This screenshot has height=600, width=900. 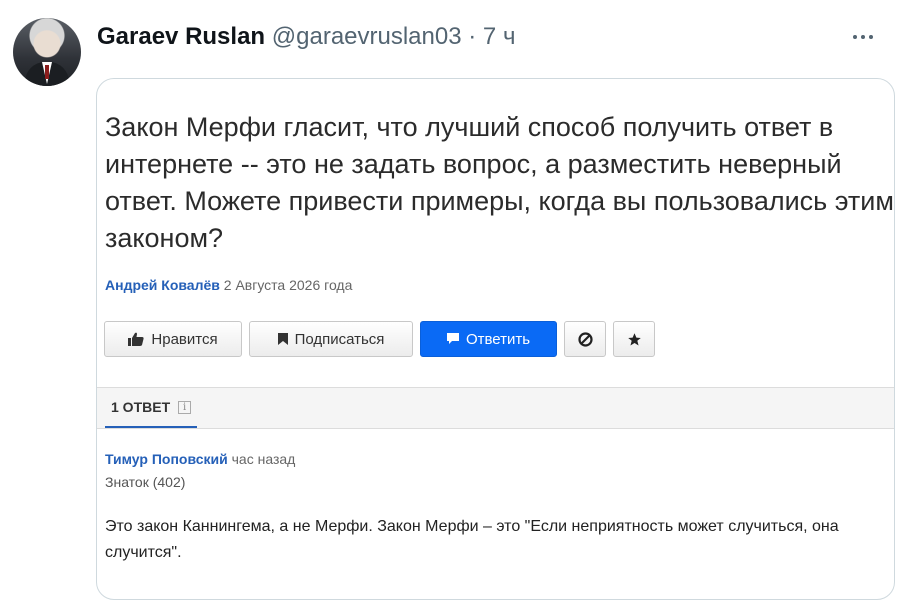 I want to click on answers-count-label: 1 ОТВЕТ, so click(x=141, y=407).